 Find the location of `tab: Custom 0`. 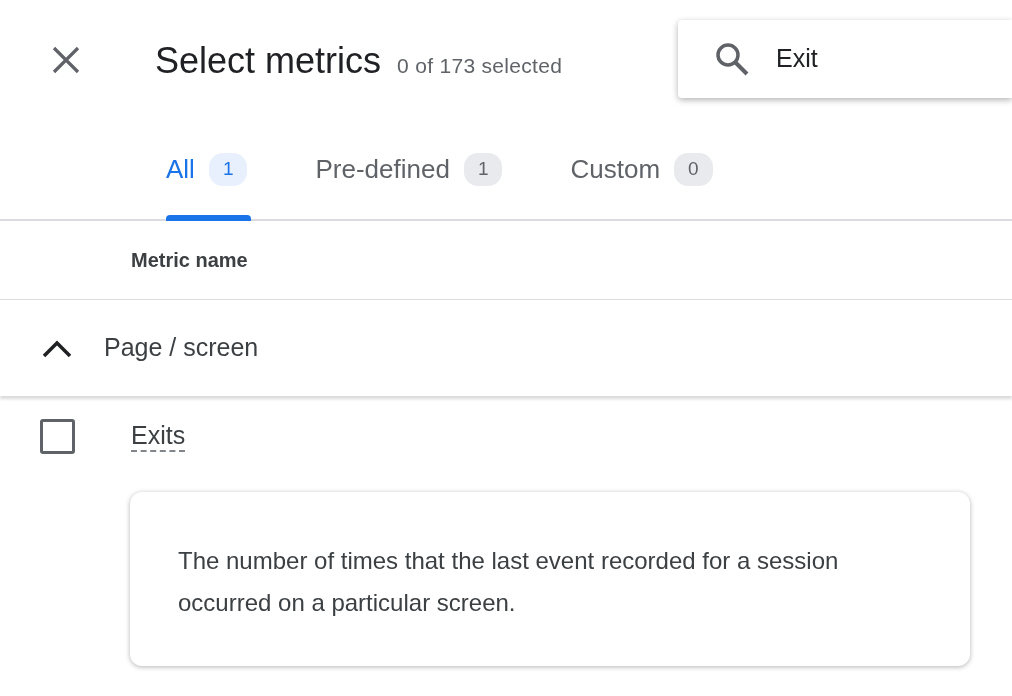

tab: Custom 0 is located at coordinates (641, 169).